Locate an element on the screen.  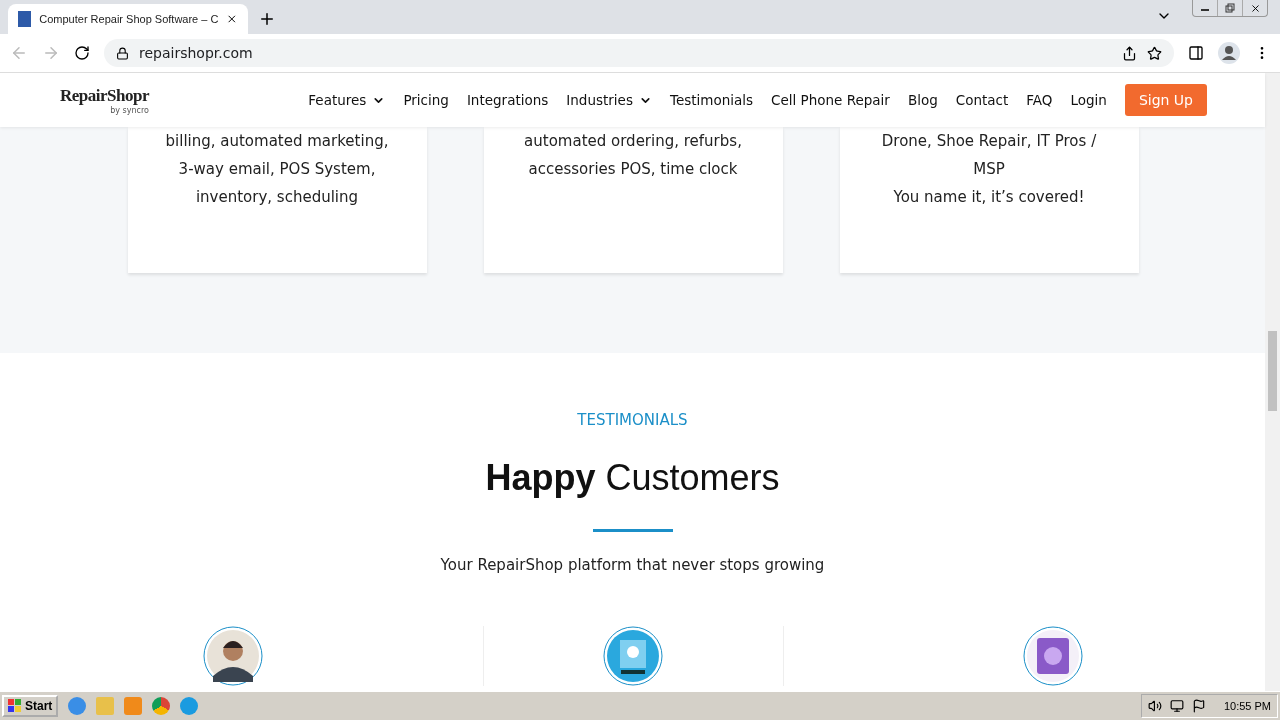
new-tab-icon is located at coordinates (267, 19).